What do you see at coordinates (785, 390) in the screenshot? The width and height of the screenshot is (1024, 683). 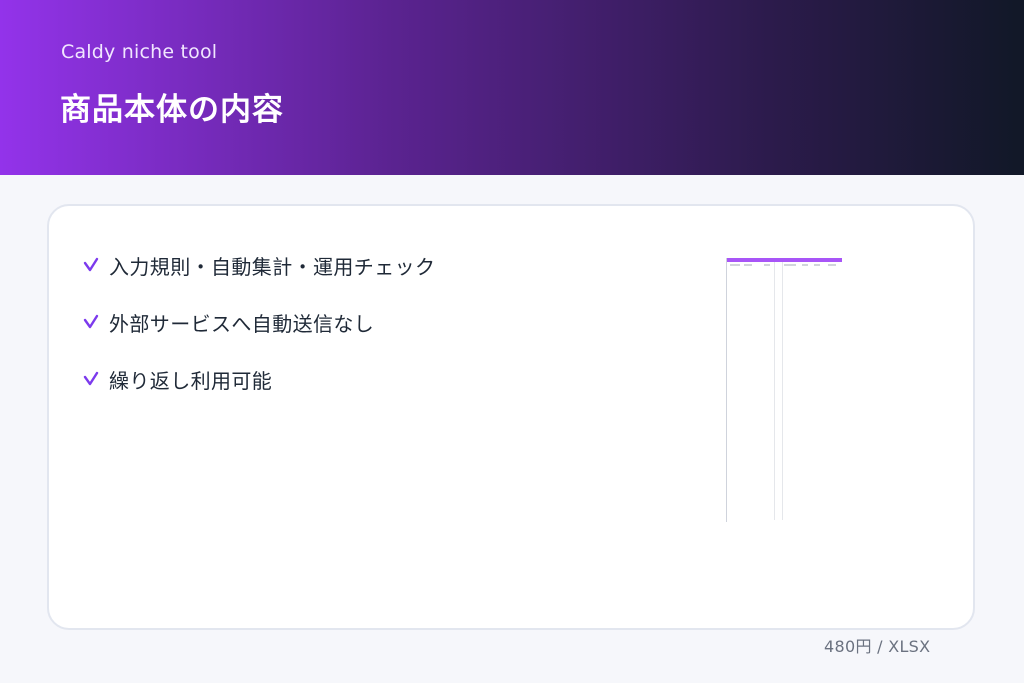 I see `spreadsheet-preview-image` at bounding box center [785, 390].